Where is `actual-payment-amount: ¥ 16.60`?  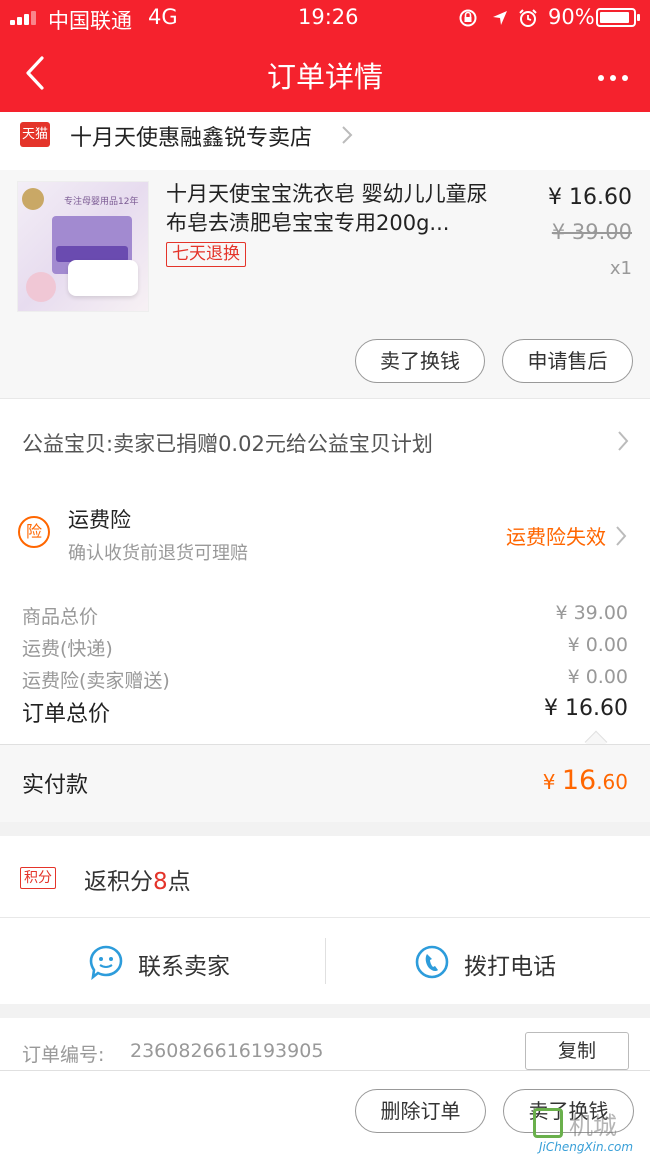
actual-payment-amount: ¥ 16.60 is located at coordinates (585, 780).